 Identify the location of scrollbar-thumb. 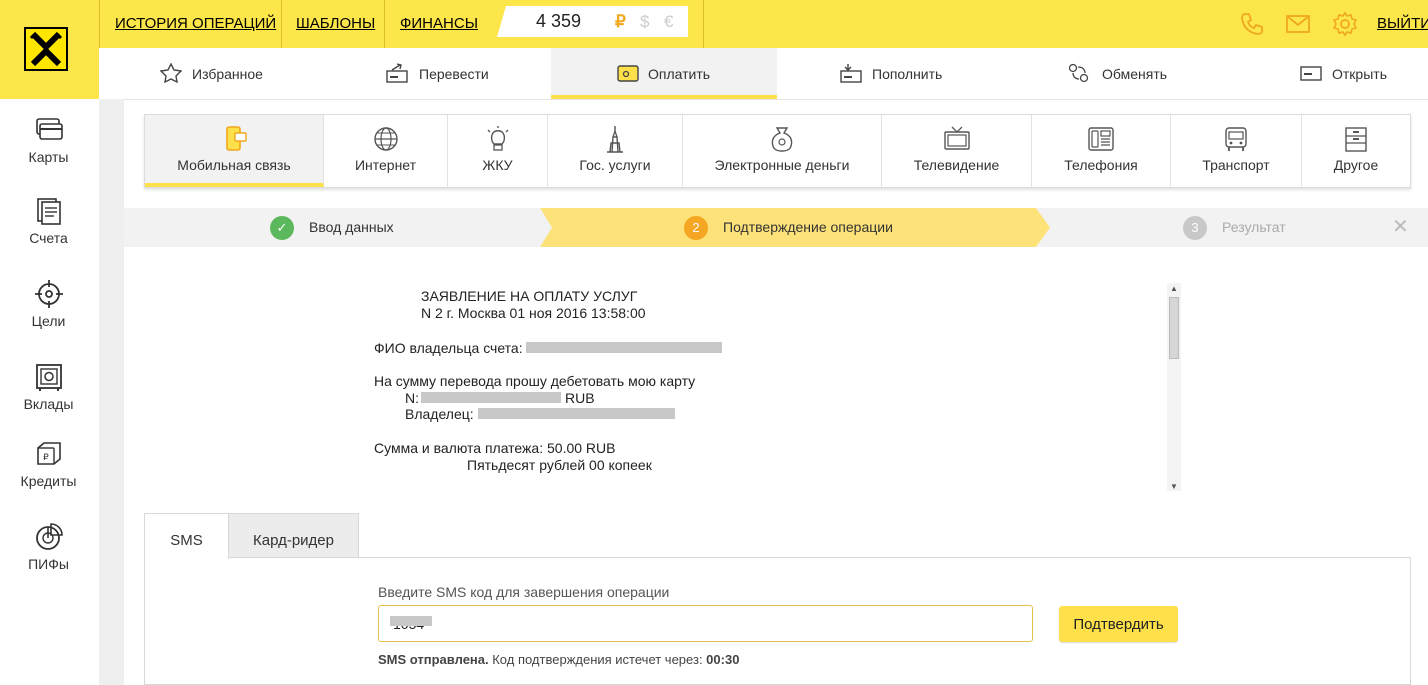
(1174, 328).